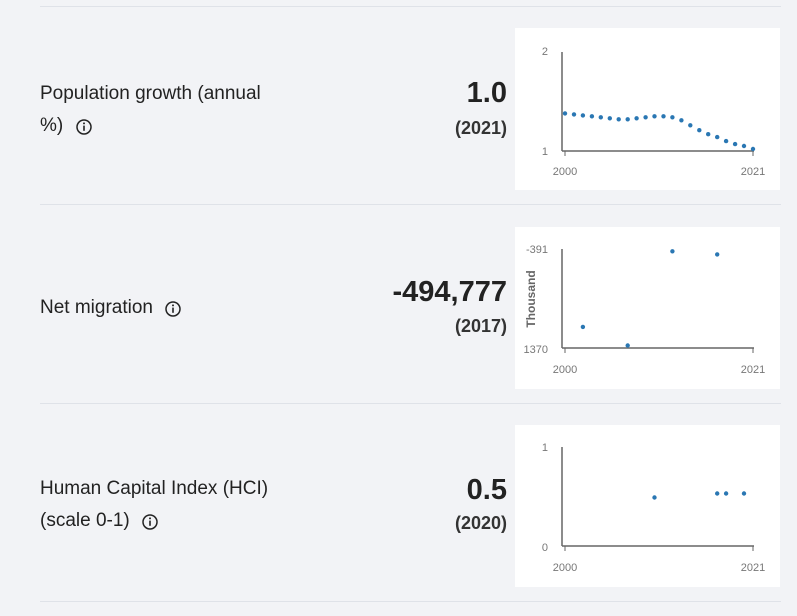 Image resolution: width=797 pixels, height=616 pixels. What do you see at coordinates (162, 110) in the screenshot?
I see `indicator-name: Population growth (annual %)` at bounding box center [162, 110].